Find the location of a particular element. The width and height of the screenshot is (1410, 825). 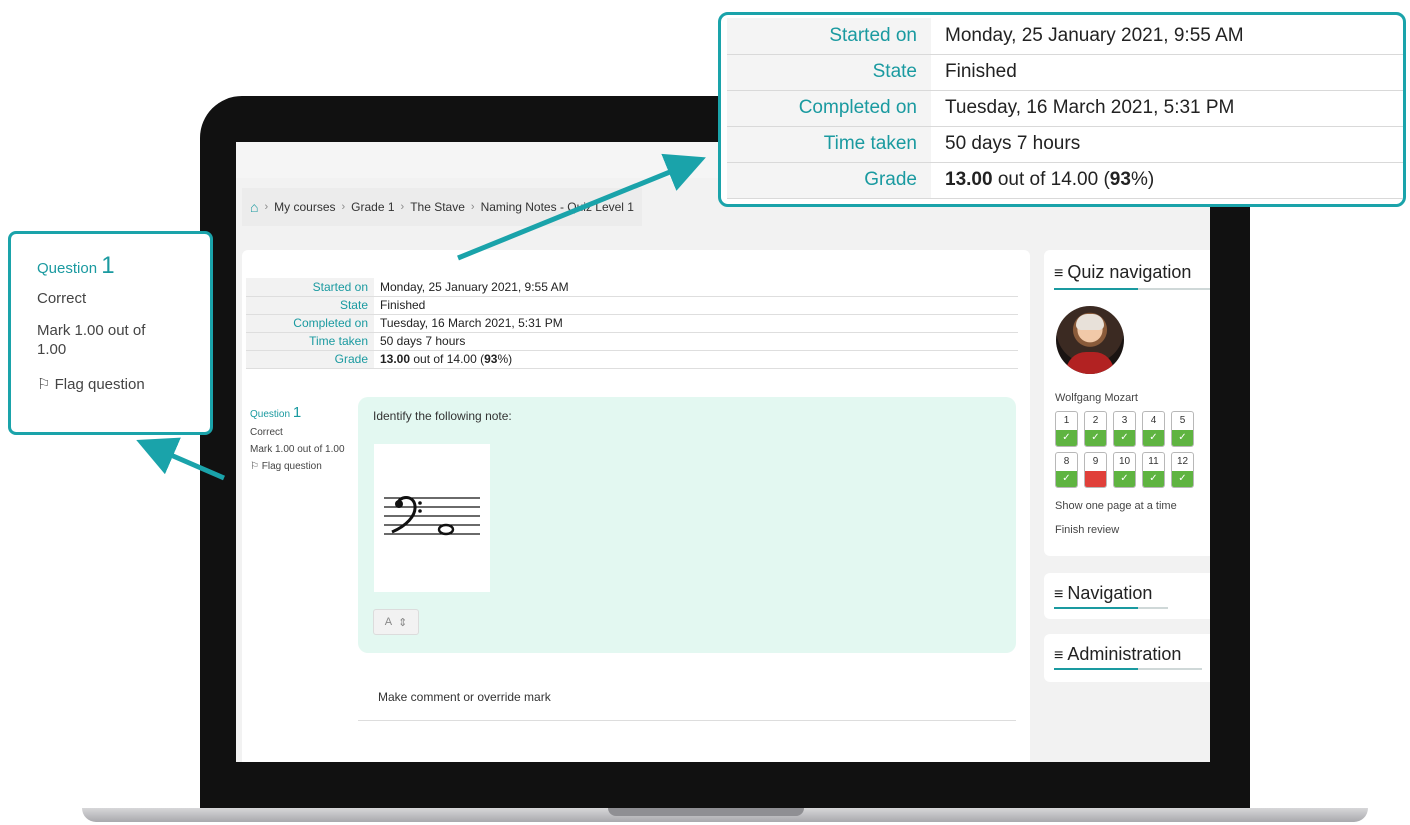

question-button-number: 12 is located at coordinates (1182, 461).